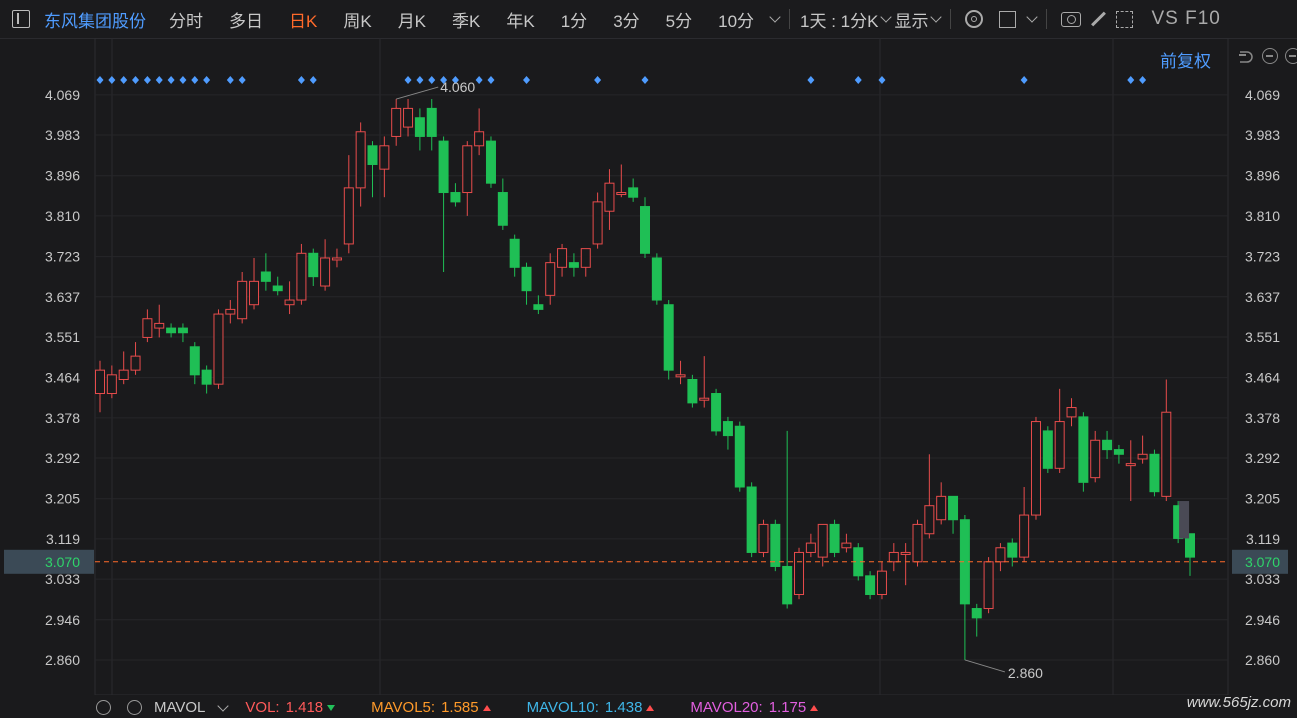  Describe the element at coordinates (186, 19) in the screenshot. I see `tab-period: 分时` at that location.